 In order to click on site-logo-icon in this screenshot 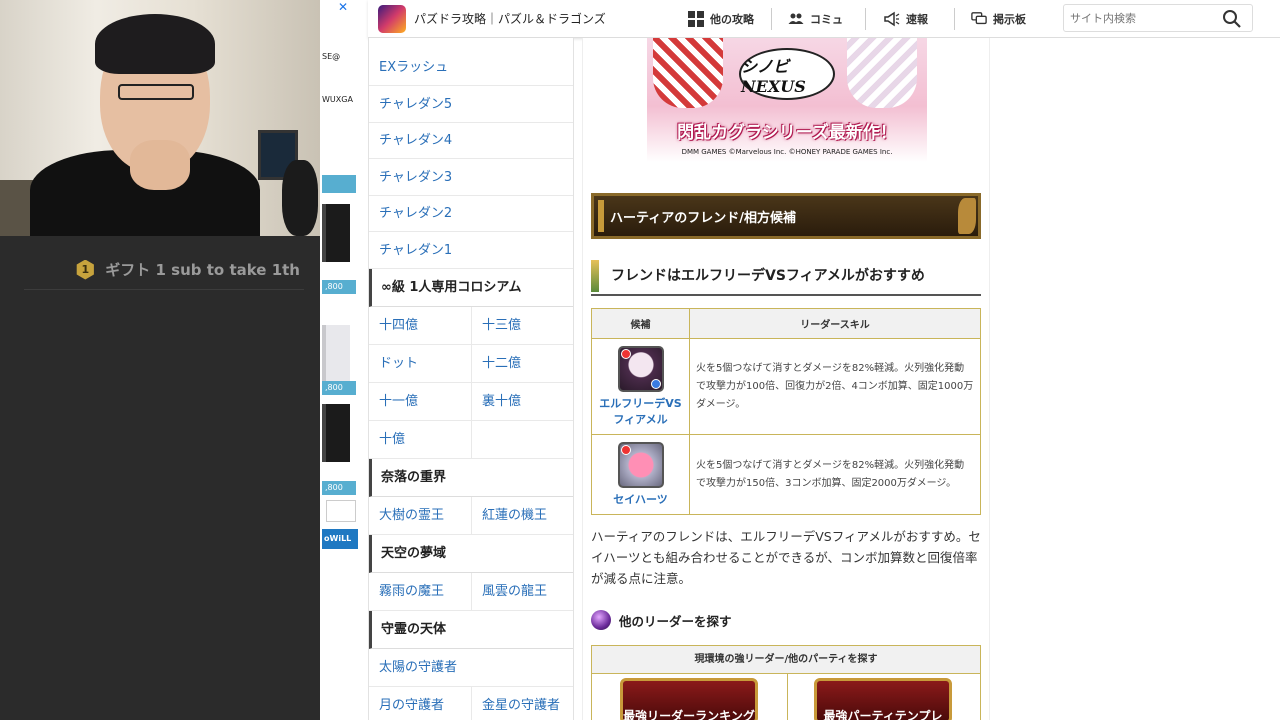, I will do `click(392, 18)`.